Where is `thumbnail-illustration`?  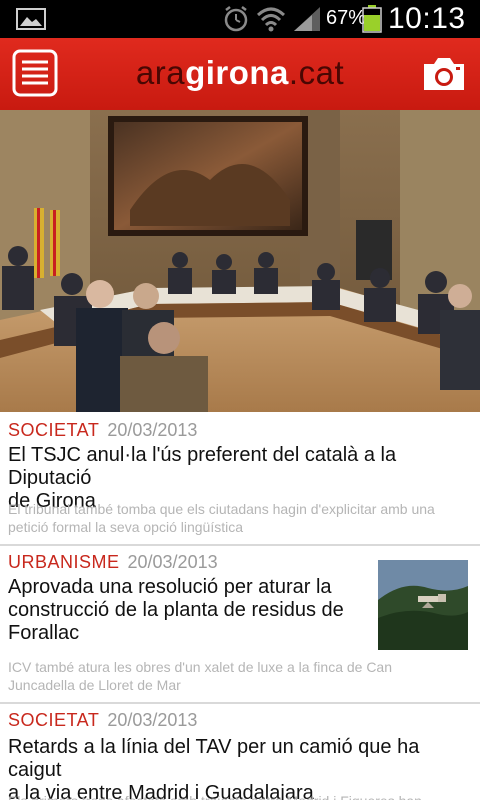
thumbnail-illustration is located at coordinates (423, 605).